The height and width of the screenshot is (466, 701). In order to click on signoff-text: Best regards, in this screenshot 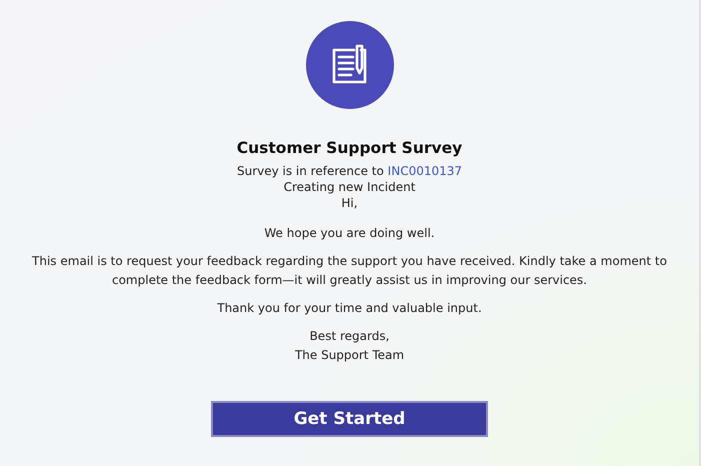, I will do `click(350, 336)`.